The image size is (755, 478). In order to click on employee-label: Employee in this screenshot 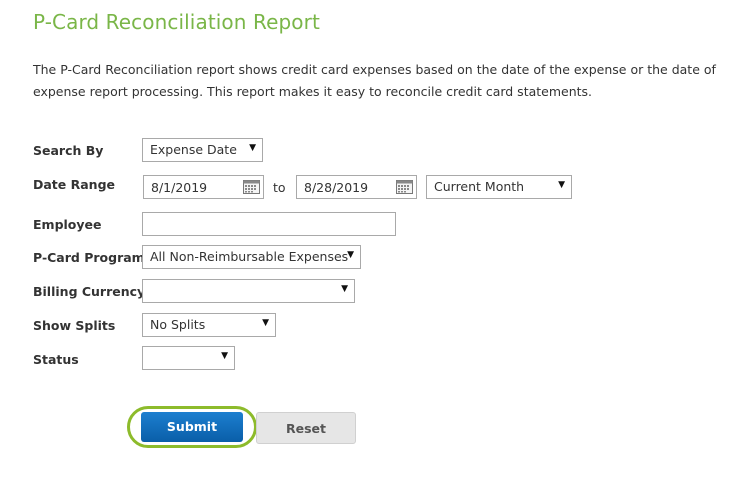, I will do `click(67, 224)`.